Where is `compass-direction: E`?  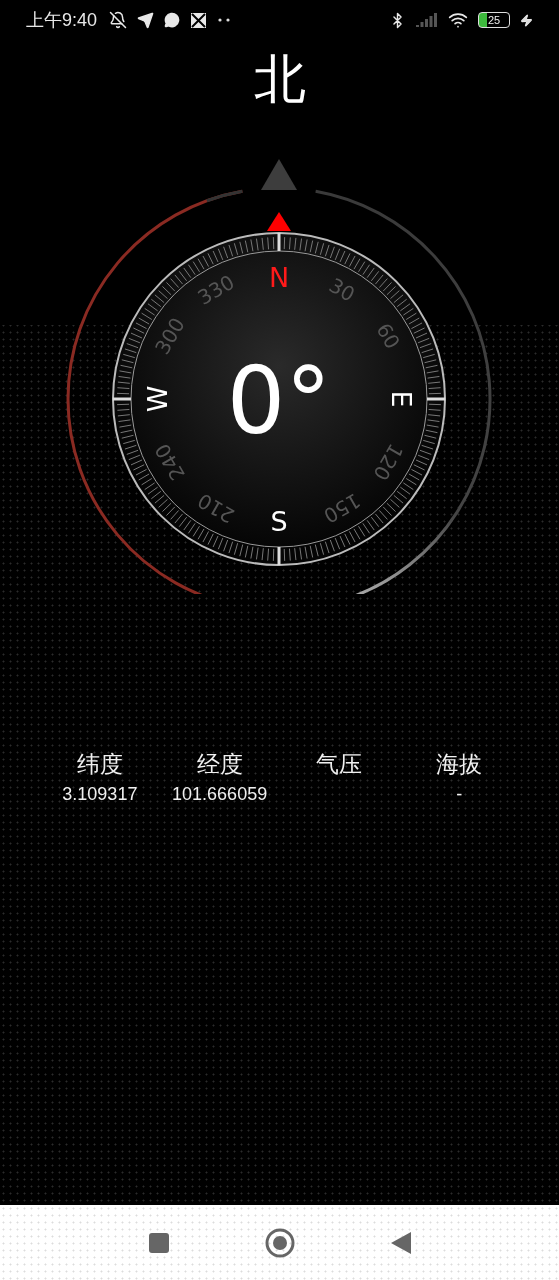
compass-direction: E is located at coordinates (400, 399).